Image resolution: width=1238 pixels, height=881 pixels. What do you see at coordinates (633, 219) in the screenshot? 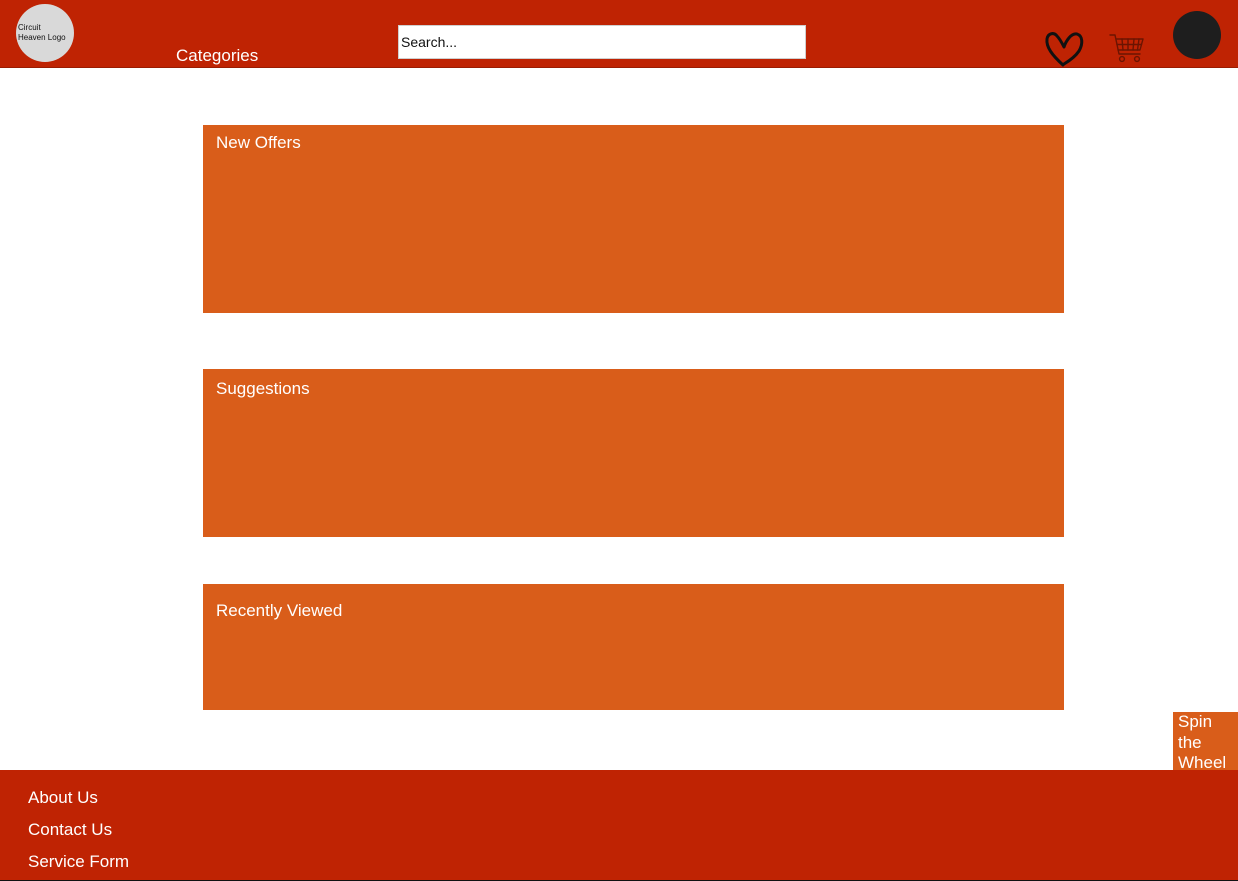
I see `new-offers-section: New Offers` at bounding box center [633, 219].